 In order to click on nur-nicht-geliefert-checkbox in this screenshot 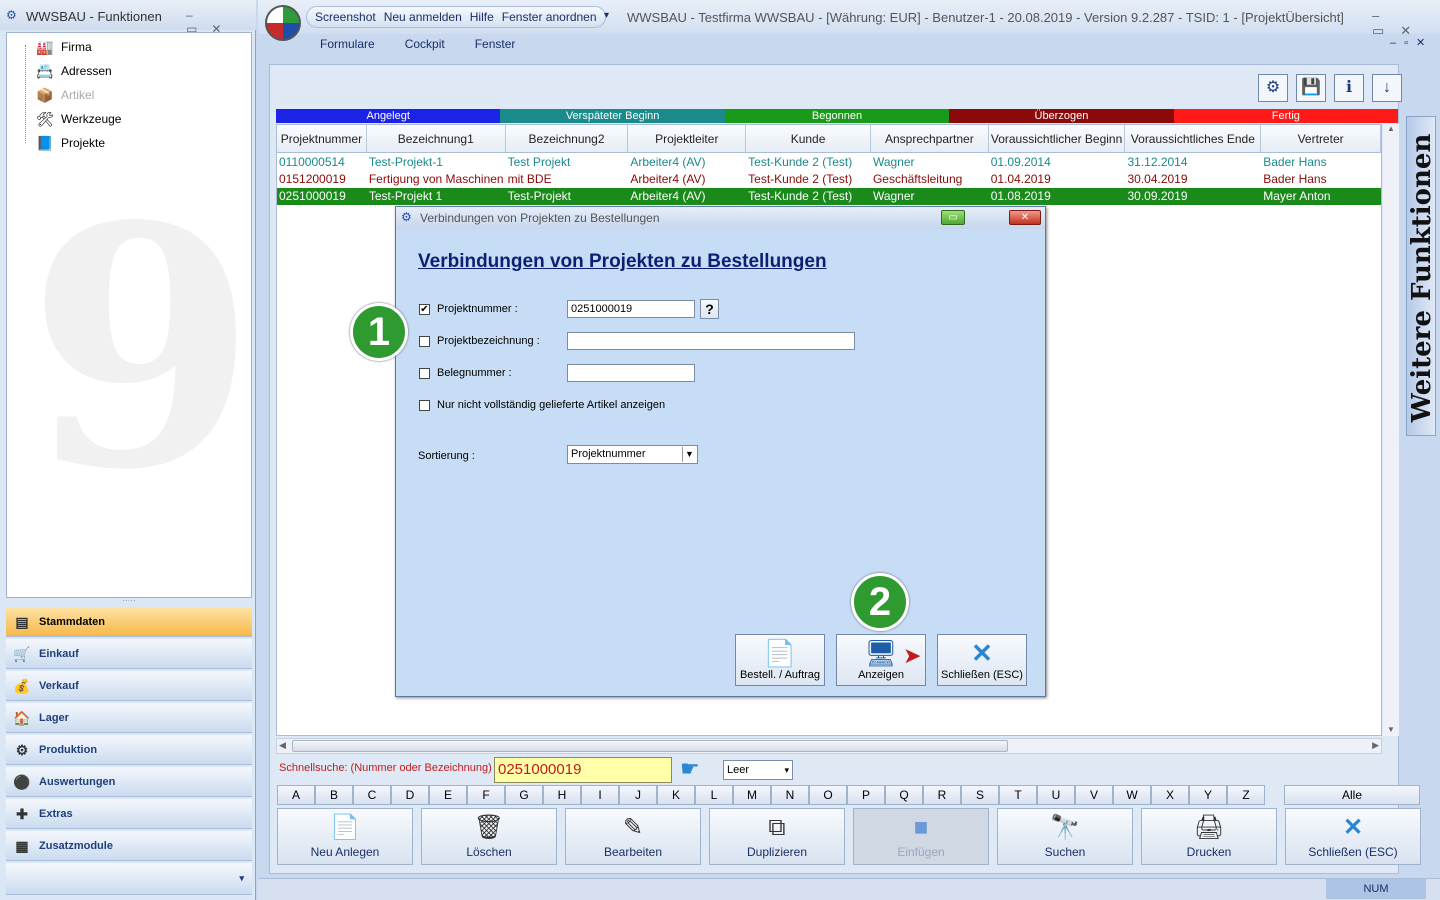, I will do `click(424, 405)`.